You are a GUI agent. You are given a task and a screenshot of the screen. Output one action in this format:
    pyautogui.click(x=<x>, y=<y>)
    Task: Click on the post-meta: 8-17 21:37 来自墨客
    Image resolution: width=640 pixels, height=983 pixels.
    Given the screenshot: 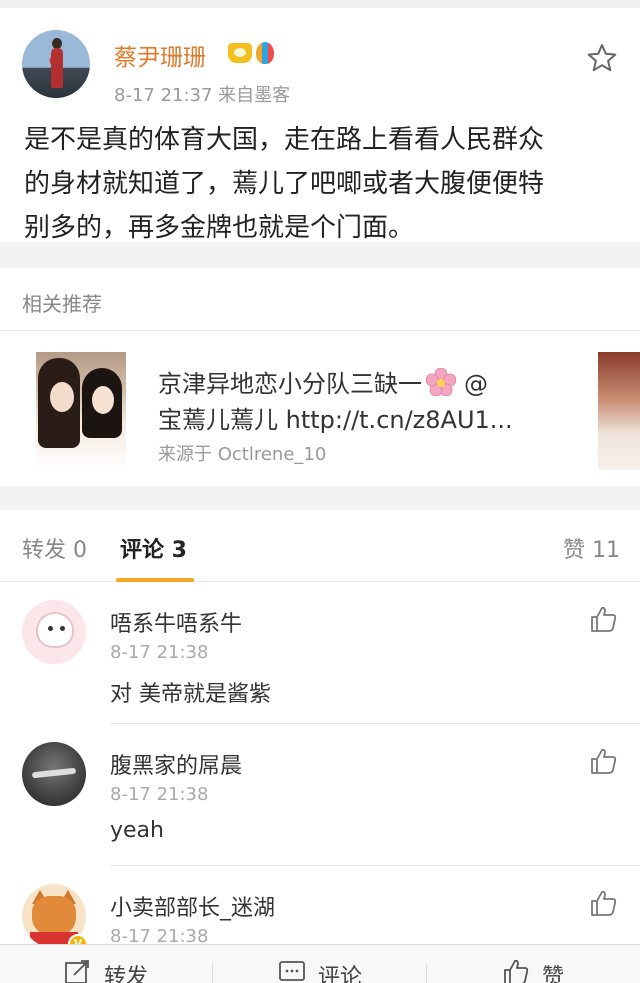 What is the action you would take?
    pyautogui.click(x=202, y=95)
    